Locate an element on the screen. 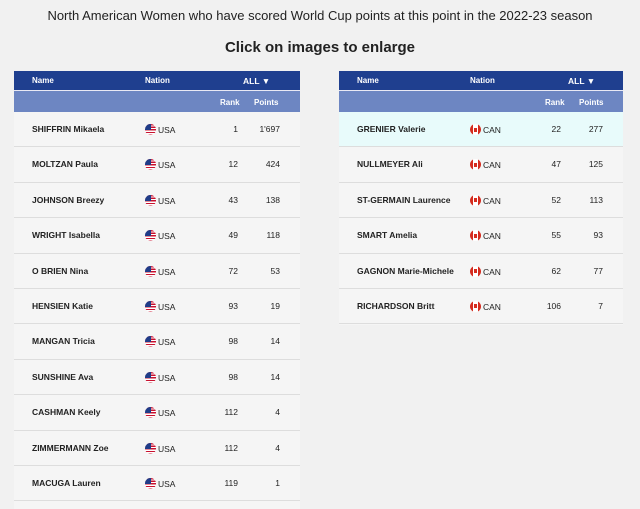  rank-cell: 62 is located at coordinates (556, 270).